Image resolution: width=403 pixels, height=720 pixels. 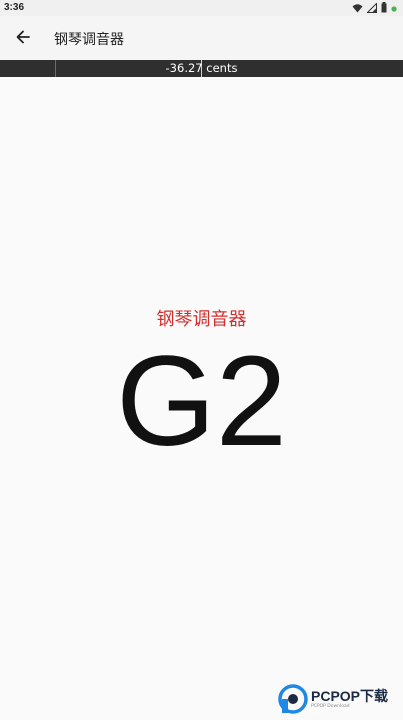 I want to click on back-button, so click(x=23, y=38).